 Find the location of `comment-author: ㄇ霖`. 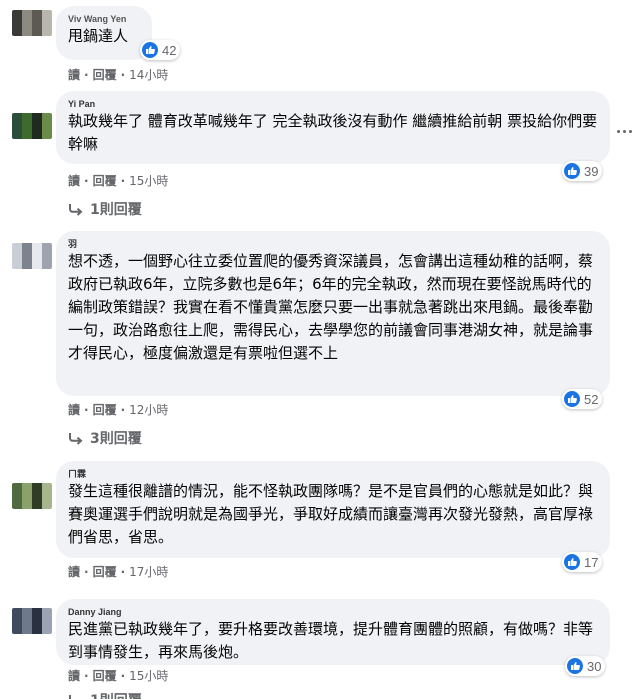

comment-author: ㄇ霖 is located at coordinates (333, 474).